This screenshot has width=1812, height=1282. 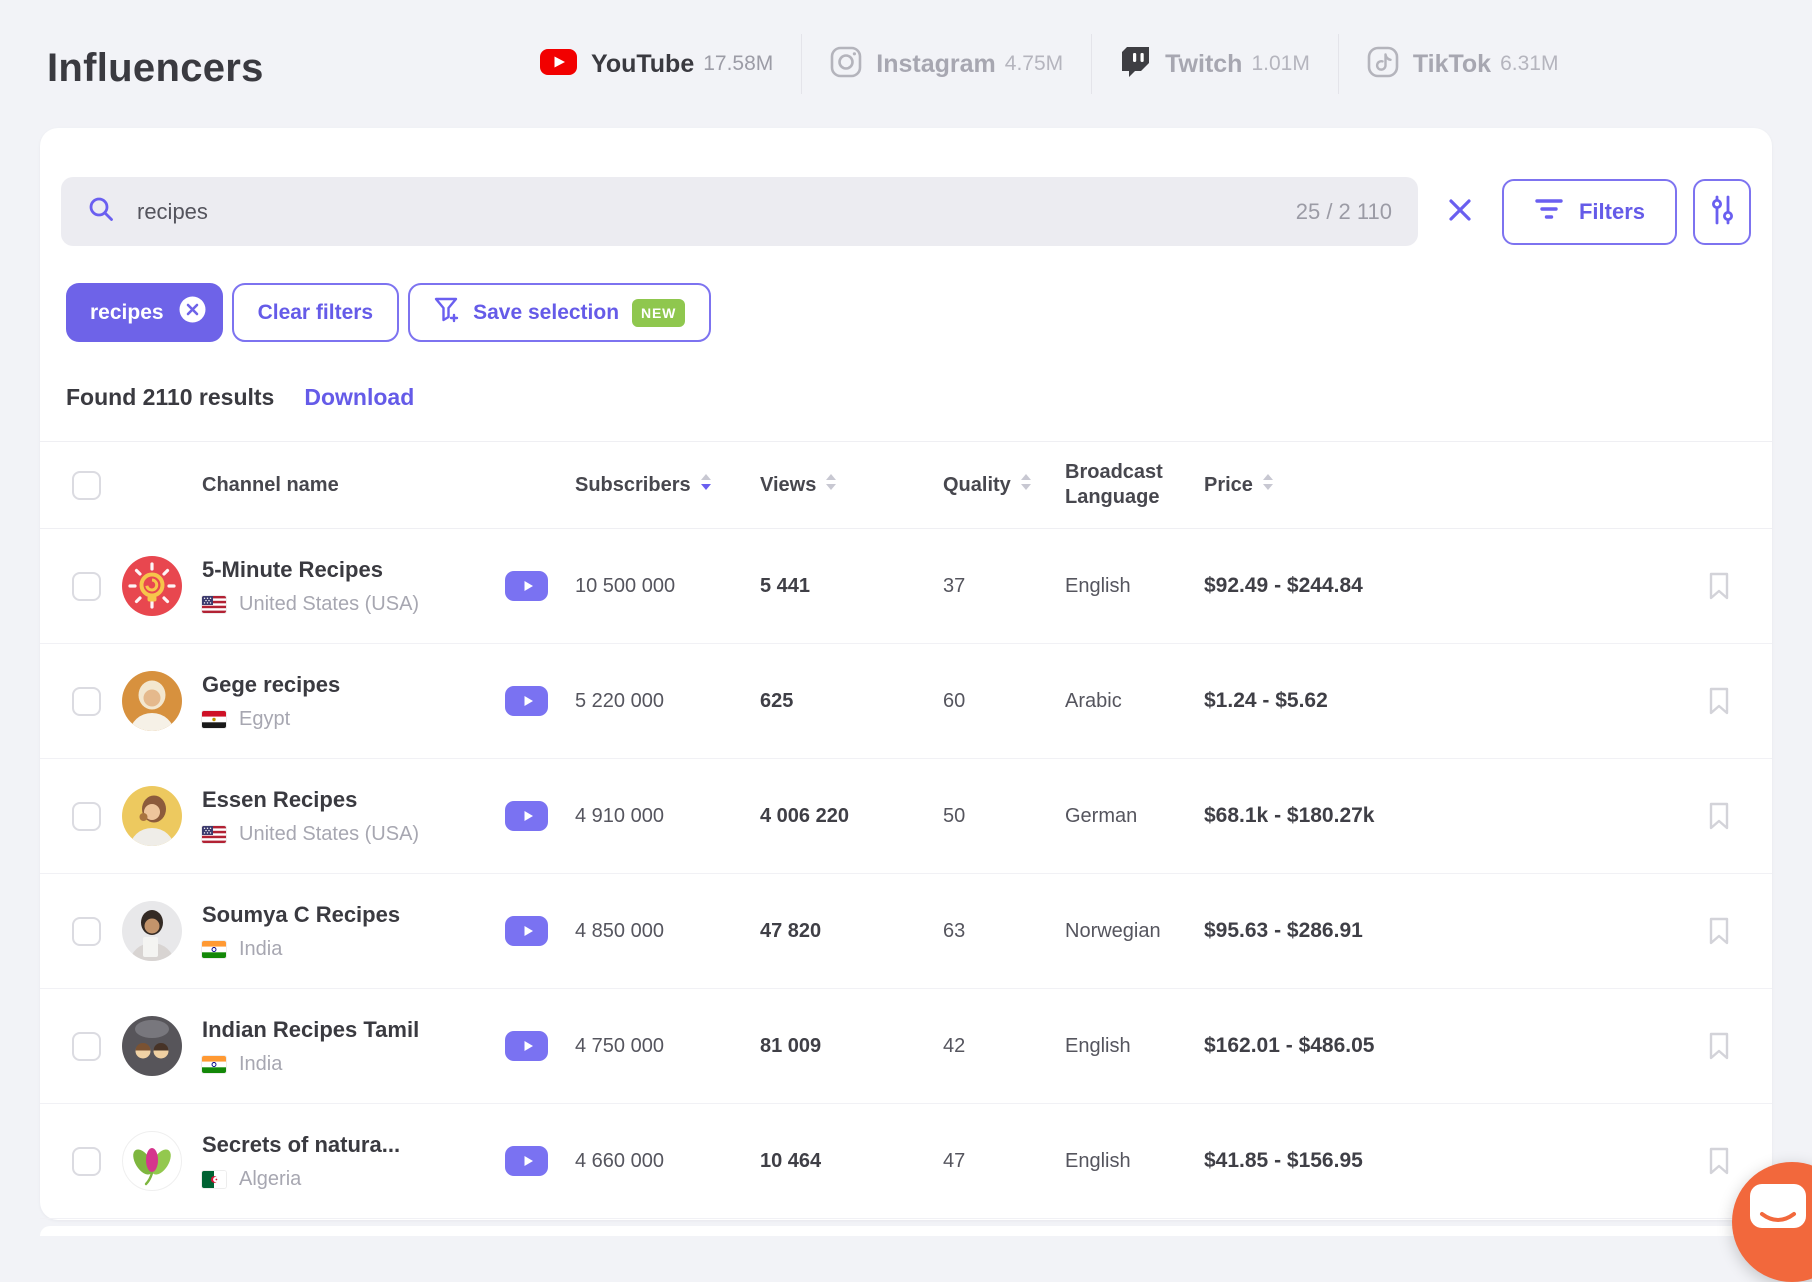 I want to click on quality-value: 60, so click(x=954, y=700).